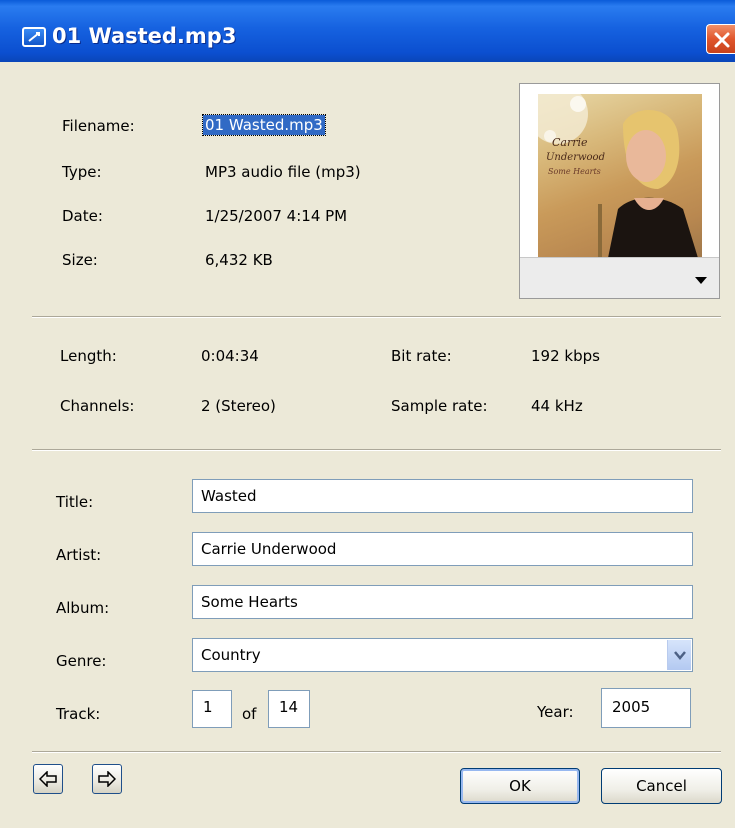  I want to click on close-button, so click(720, 39).